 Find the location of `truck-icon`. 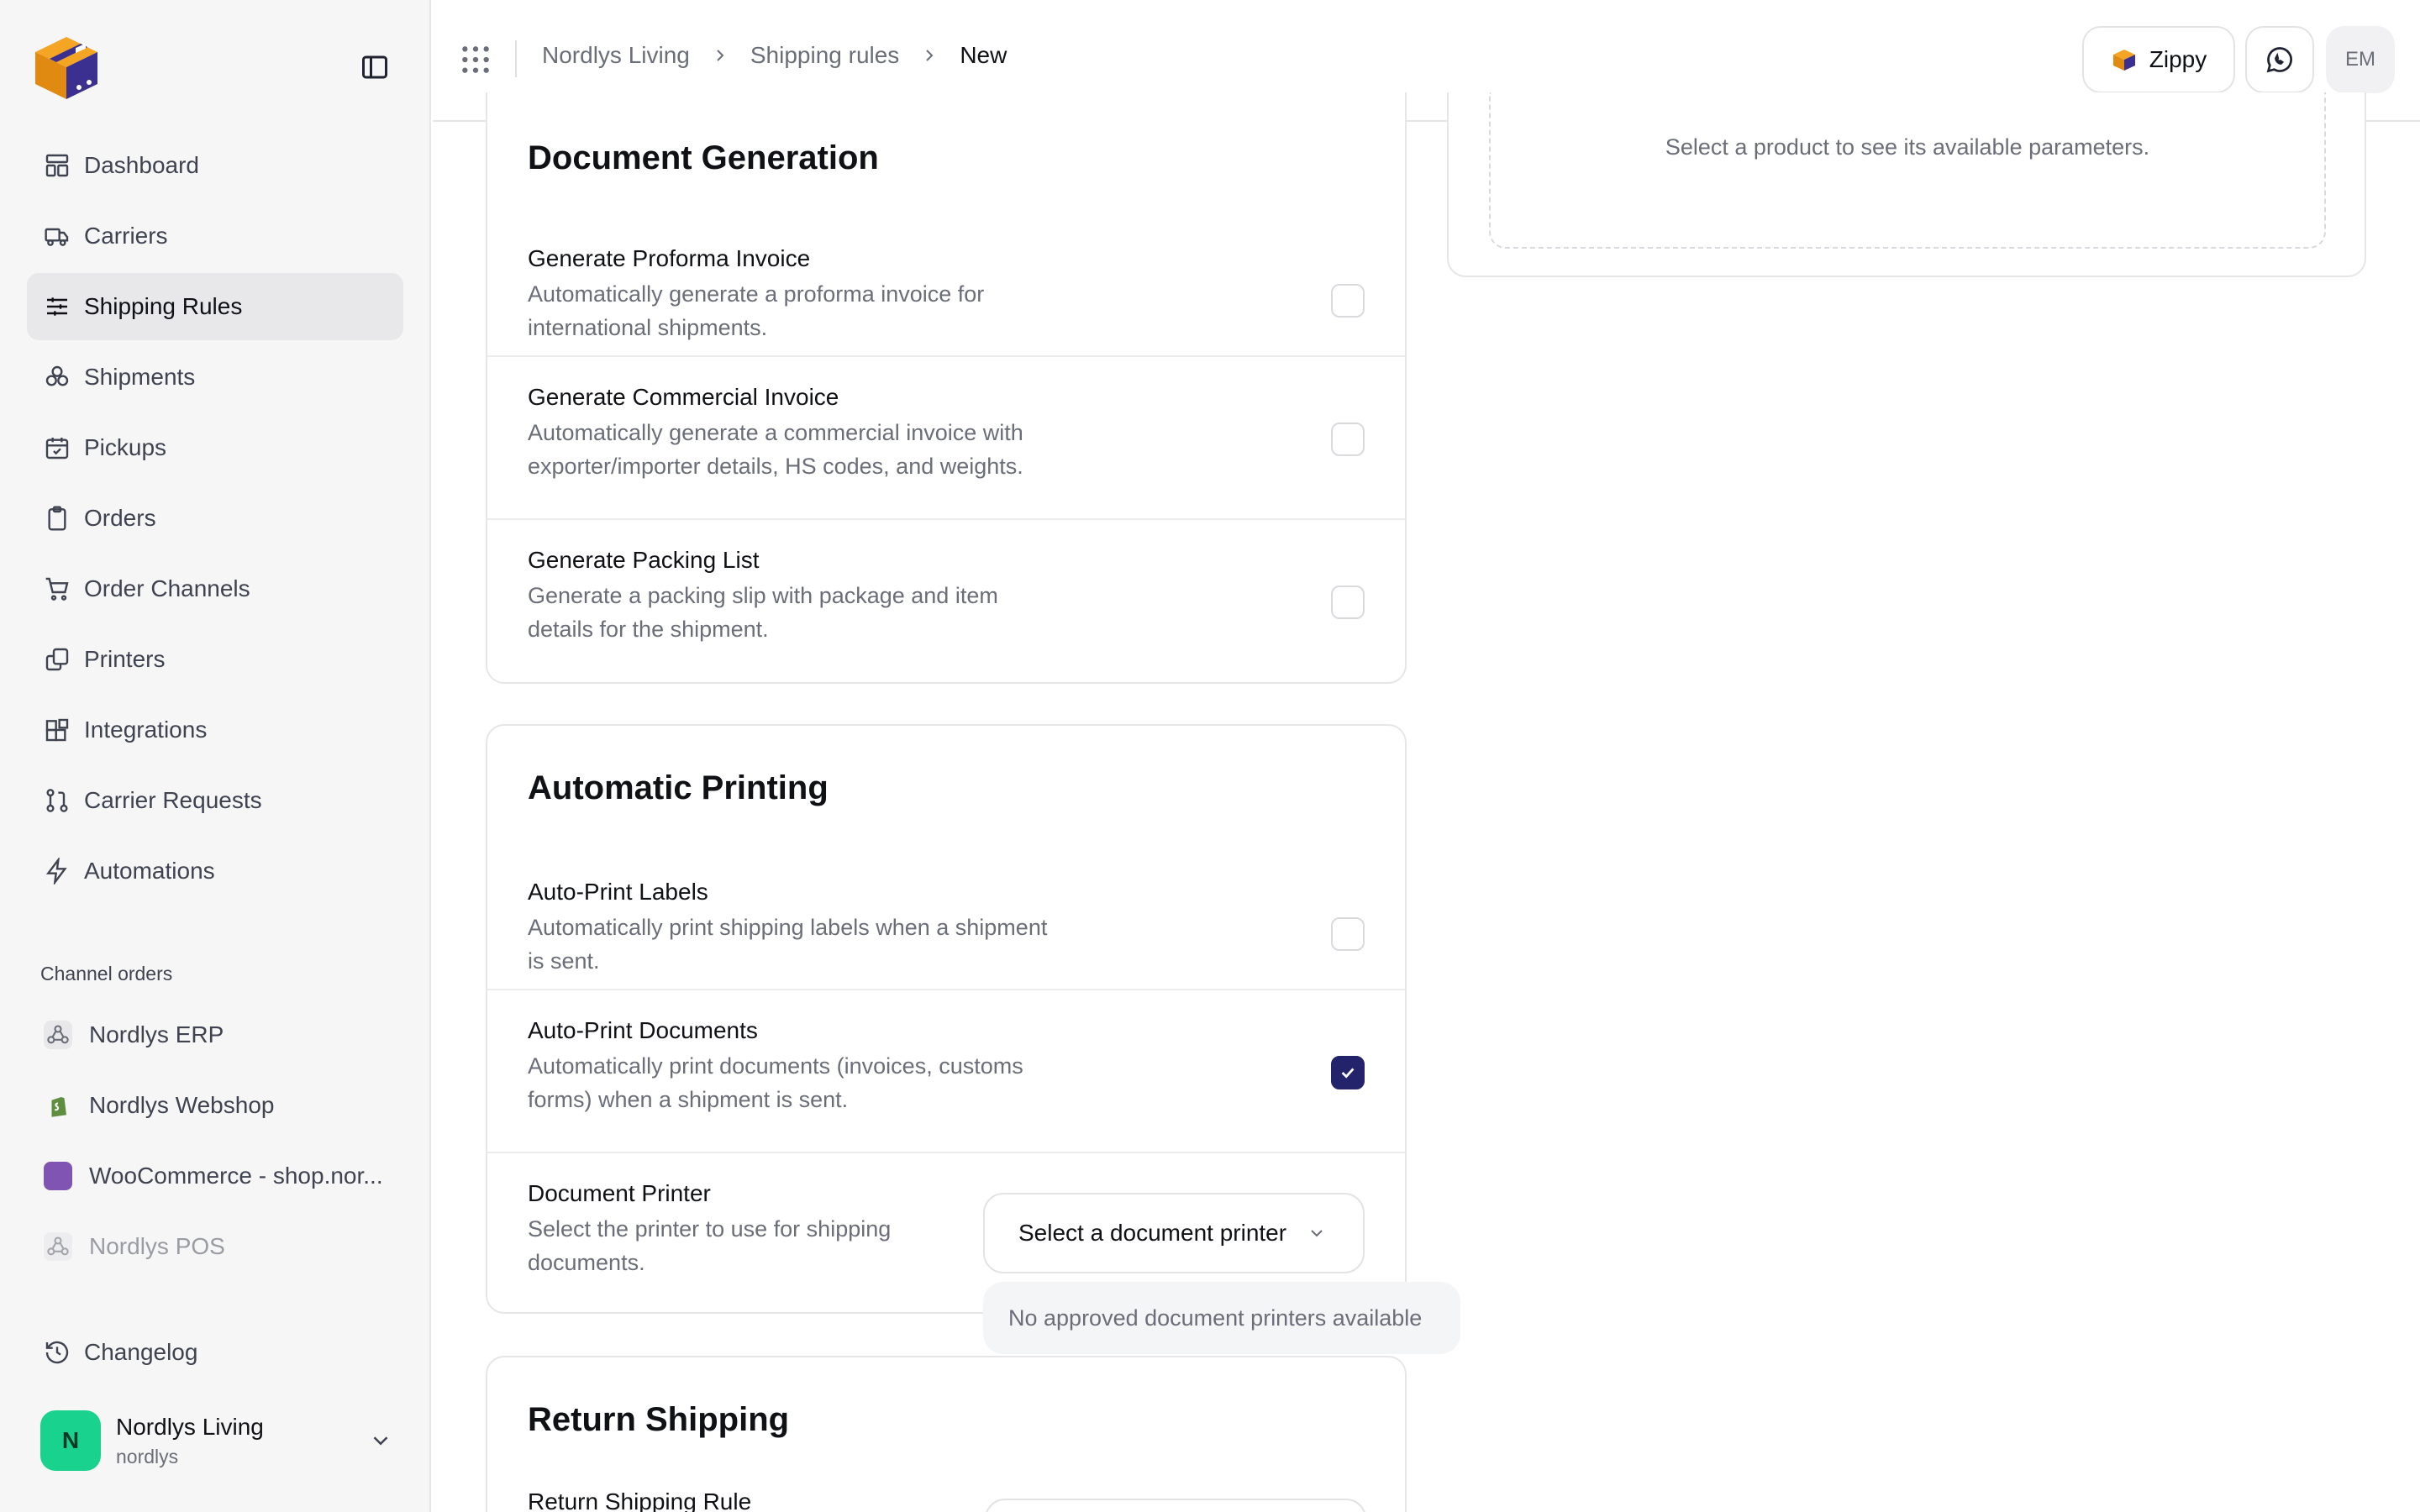

truck-icon is located at coordinates (57, 237).